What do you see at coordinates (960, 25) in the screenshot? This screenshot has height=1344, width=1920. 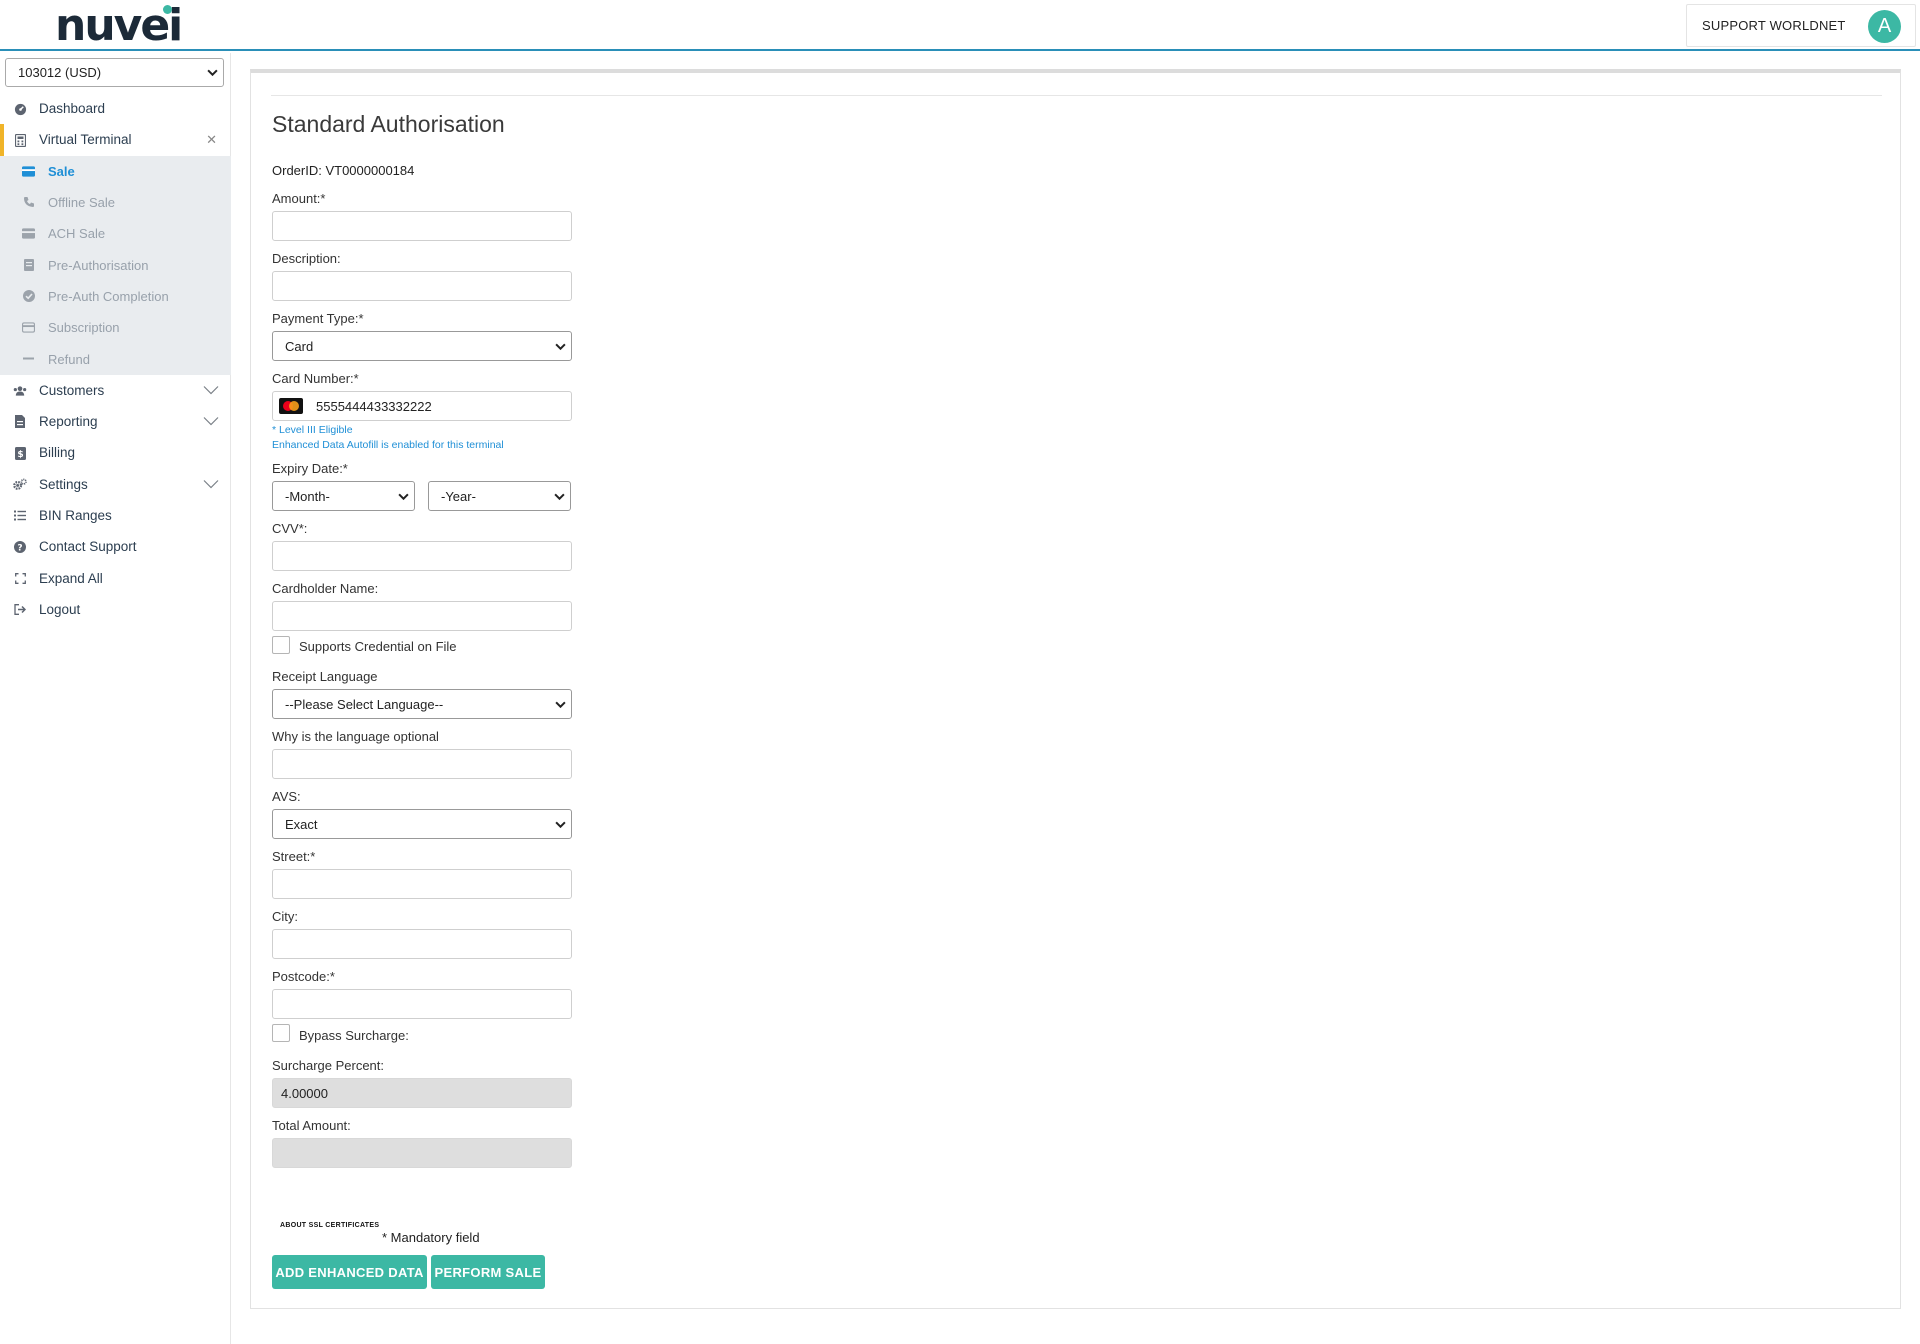 I see `top-bar: nuvei SUPPORT WORLDNET A` at bounding box center [960, 25].